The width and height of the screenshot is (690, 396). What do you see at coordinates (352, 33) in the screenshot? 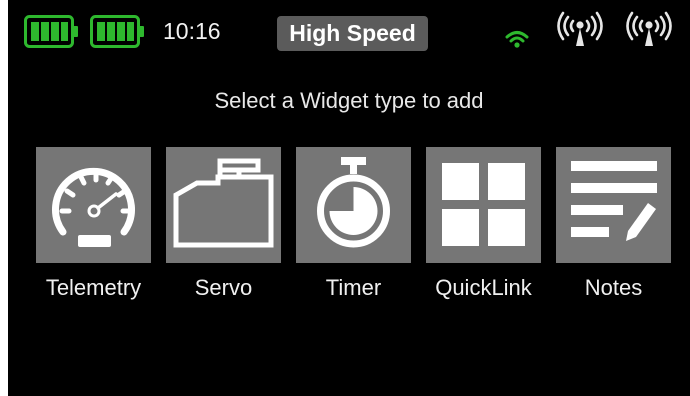
I see `mode-badge: High Speed` at bounding box center [352, 33].